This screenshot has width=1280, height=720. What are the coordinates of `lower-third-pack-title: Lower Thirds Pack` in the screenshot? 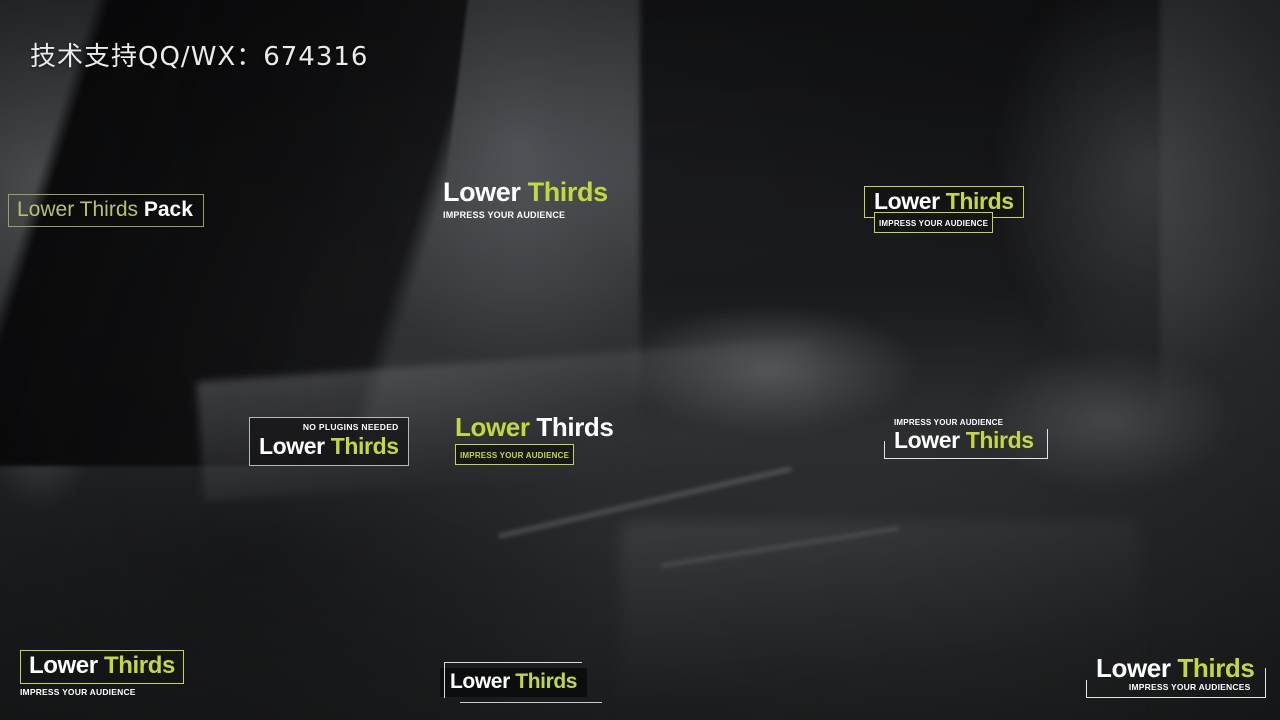 It's located at (106, 210).